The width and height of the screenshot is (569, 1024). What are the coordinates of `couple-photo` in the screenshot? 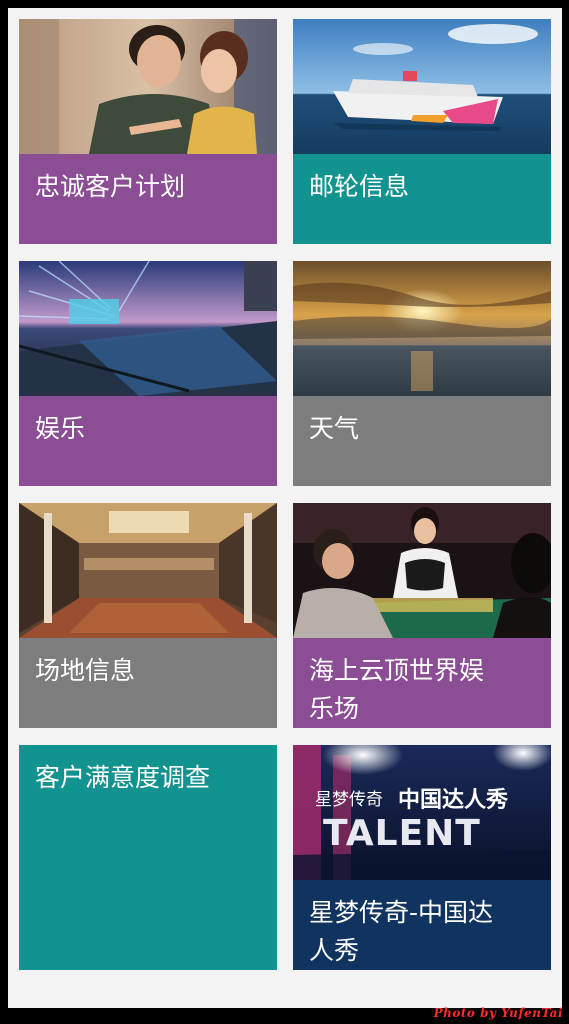 It's located at (148, 86).